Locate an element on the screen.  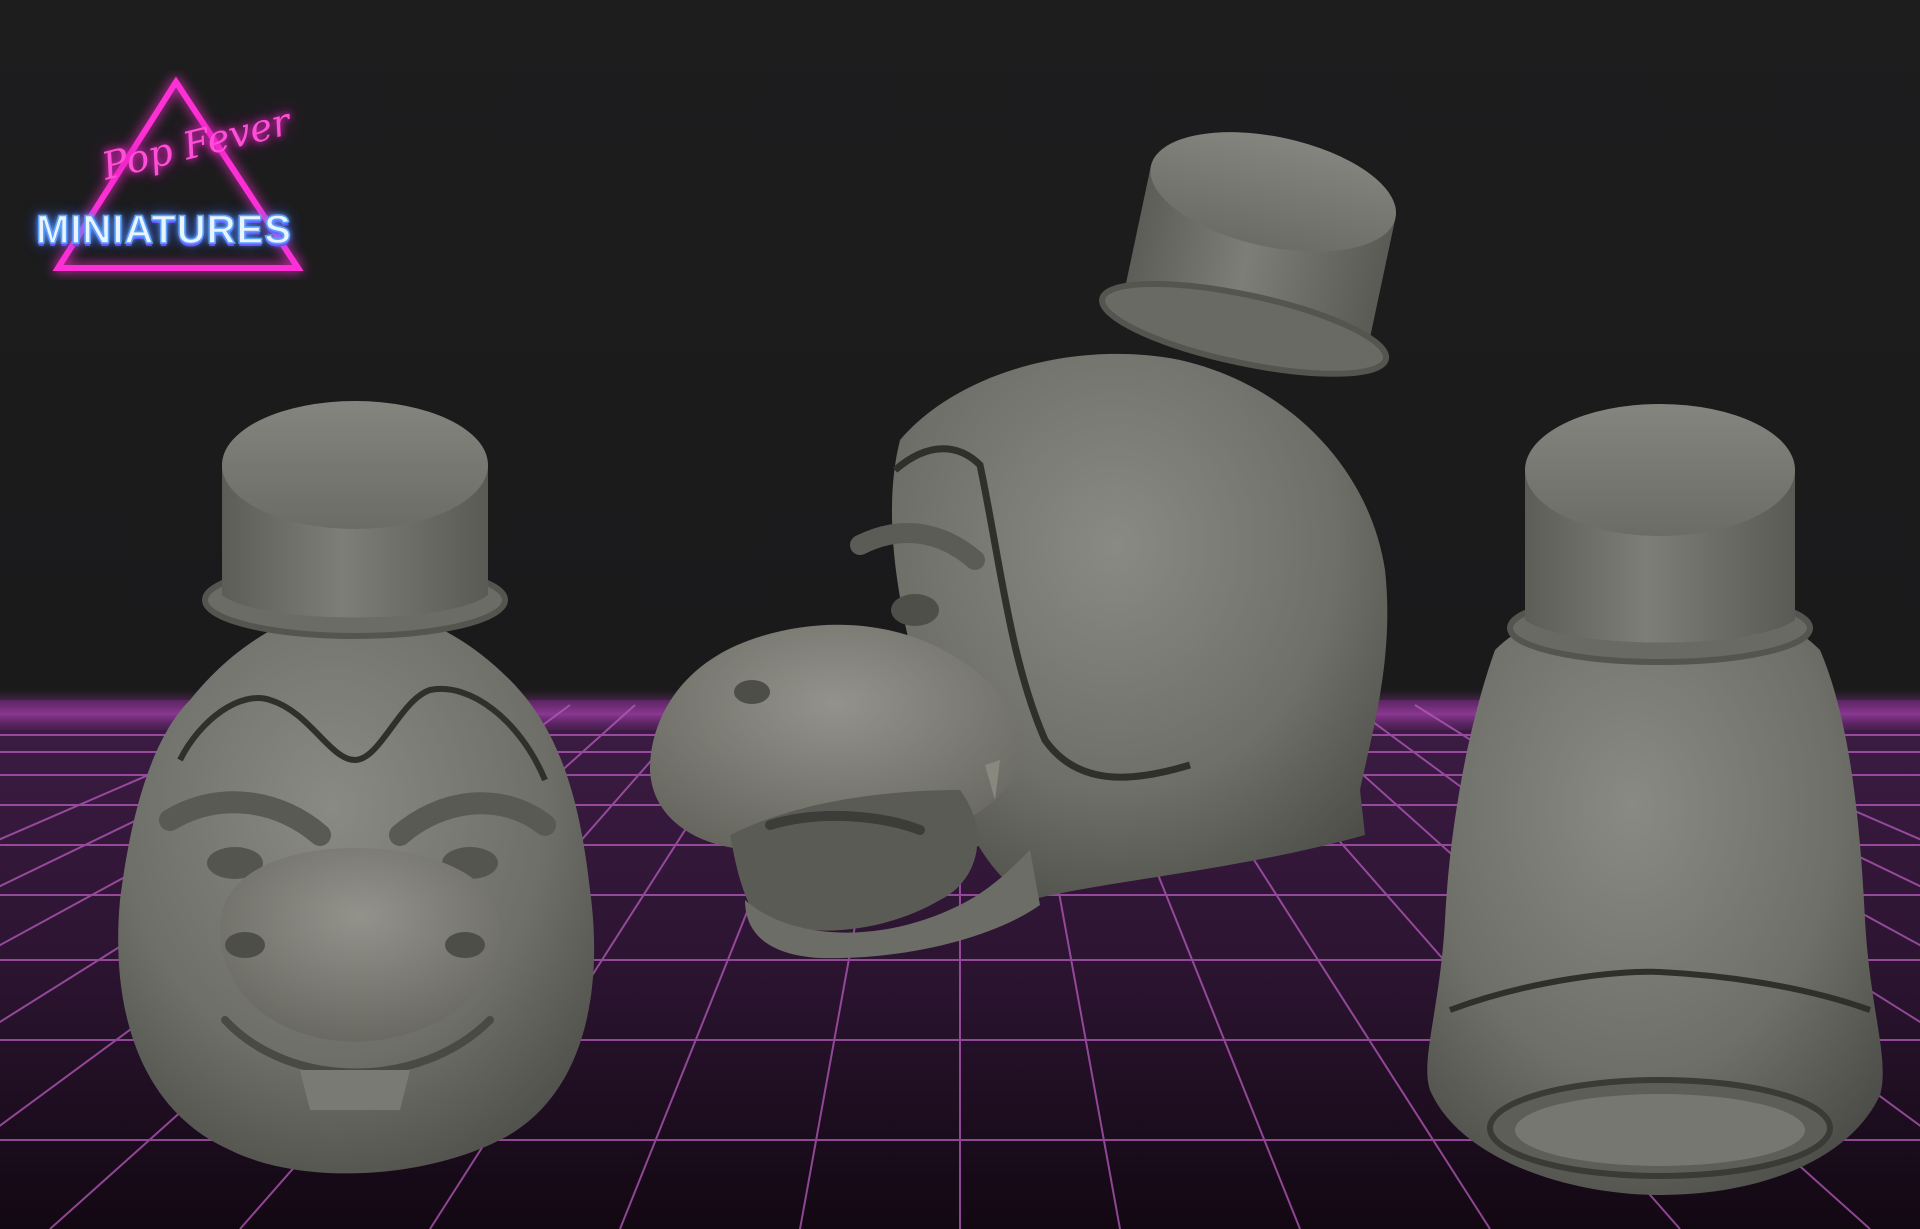
brand-logo: Pop Fever MINIATURES is located at coordinates (178, 175).